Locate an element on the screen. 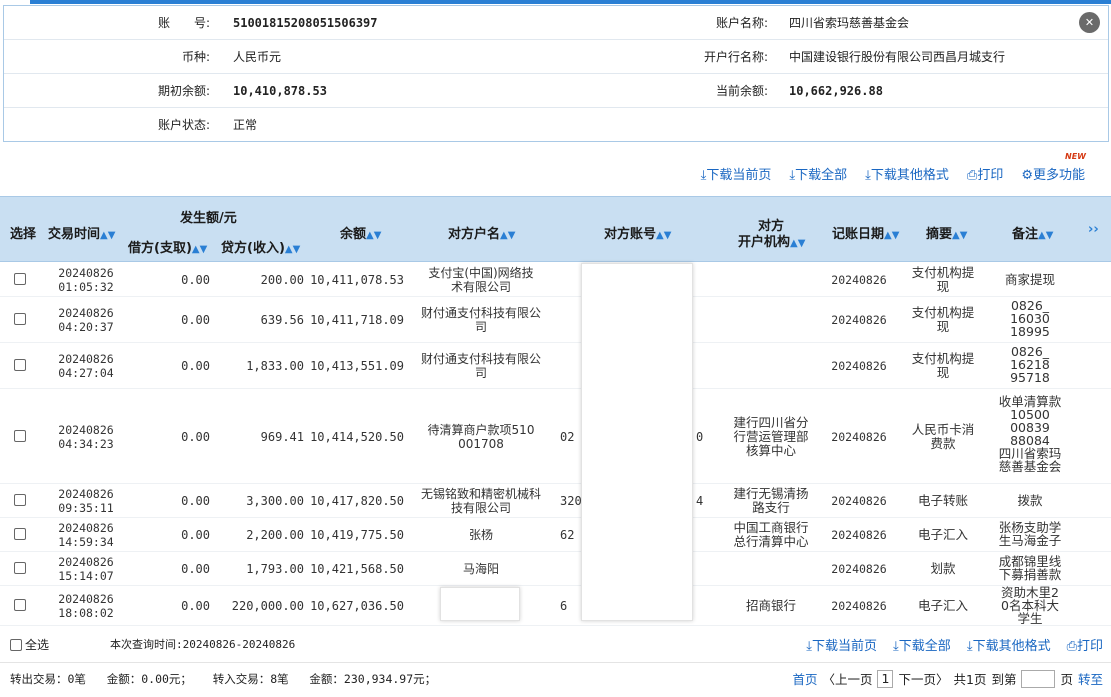 The image size is (1111, 697). footer-download-page-label: 下载当前页 is located at coordinates (845, 646).